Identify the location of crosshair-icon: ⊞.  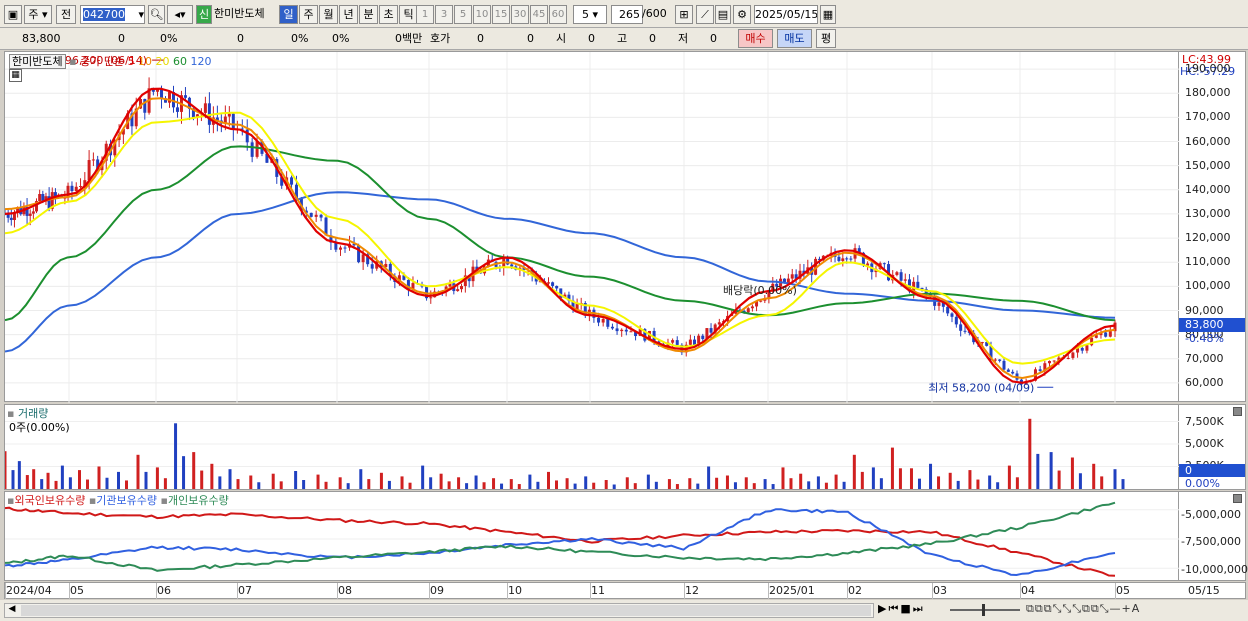
(684, 14).